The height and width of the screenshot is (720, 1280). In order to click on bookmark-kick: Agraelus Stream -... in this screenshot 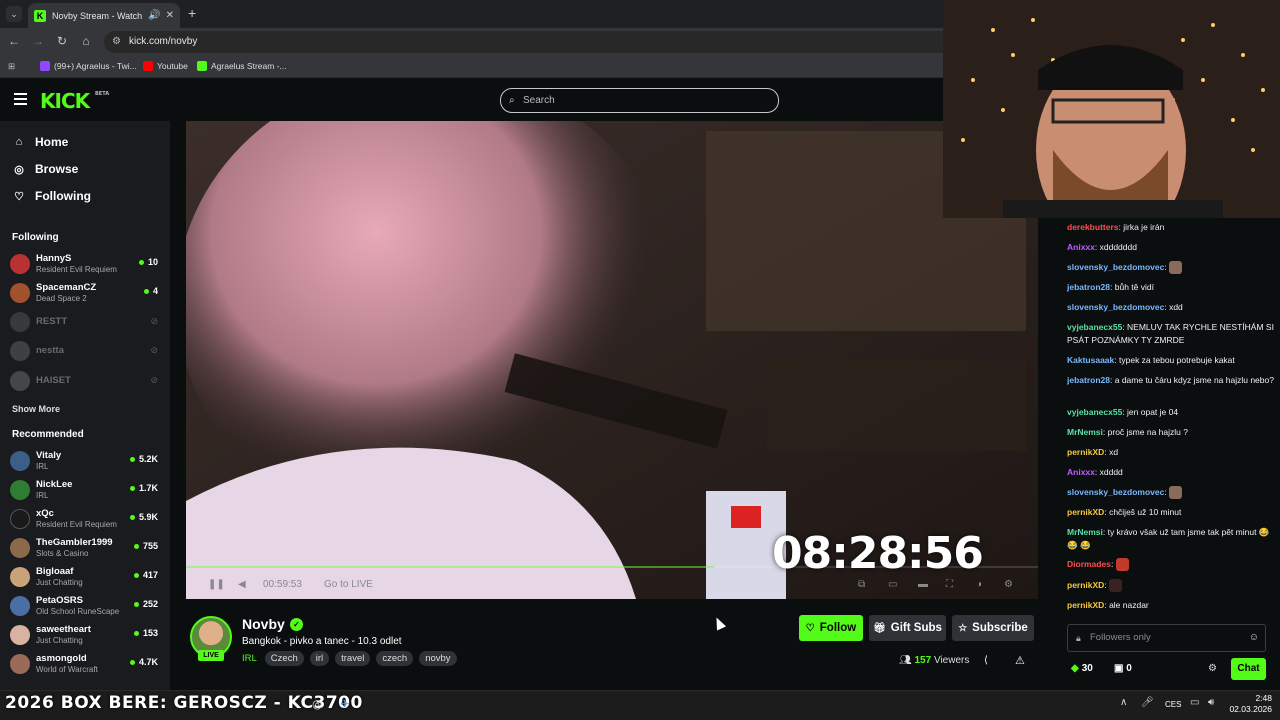, I will do `click(242, 66)`.